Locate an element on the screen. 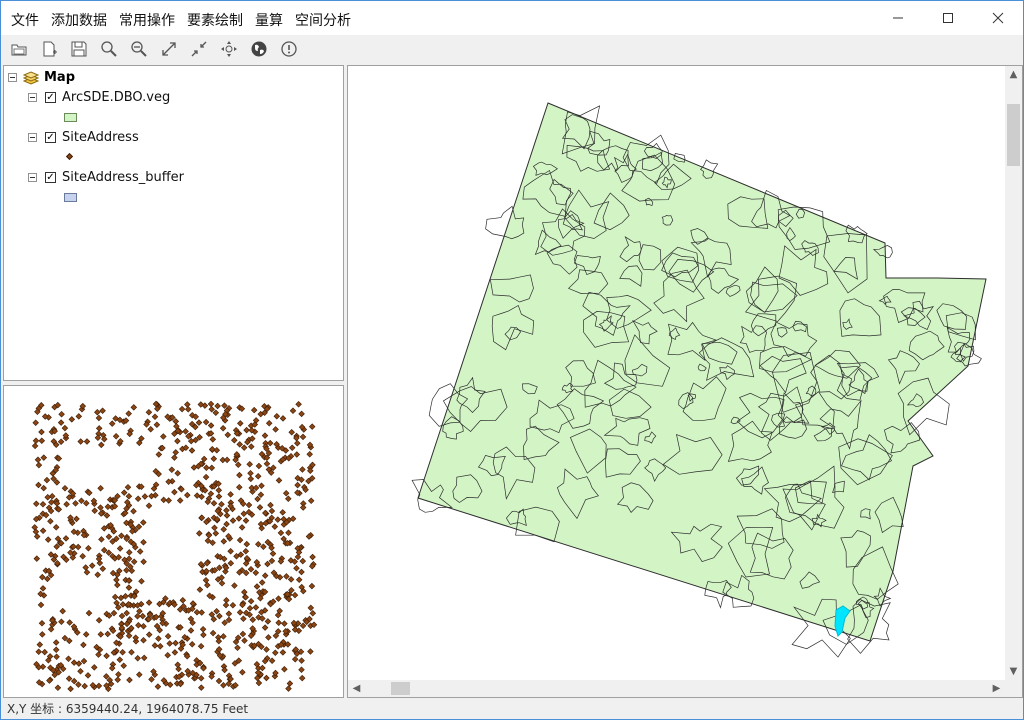  maximize-button is located at coordinates (948, 18).